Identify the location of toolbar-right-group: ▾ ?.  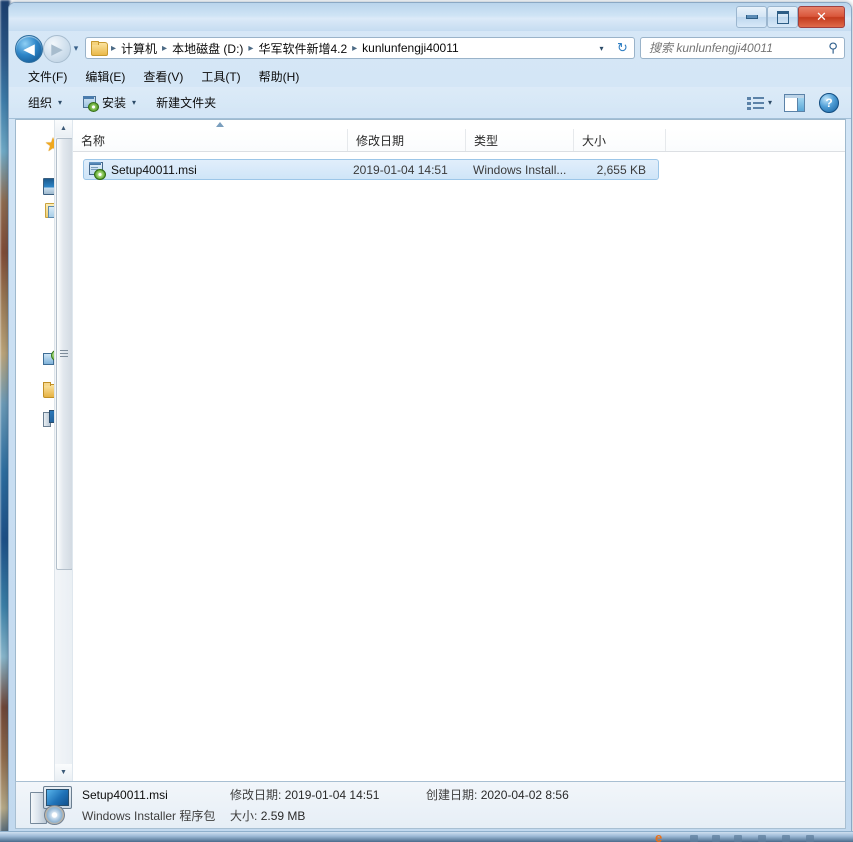
(798, 102).